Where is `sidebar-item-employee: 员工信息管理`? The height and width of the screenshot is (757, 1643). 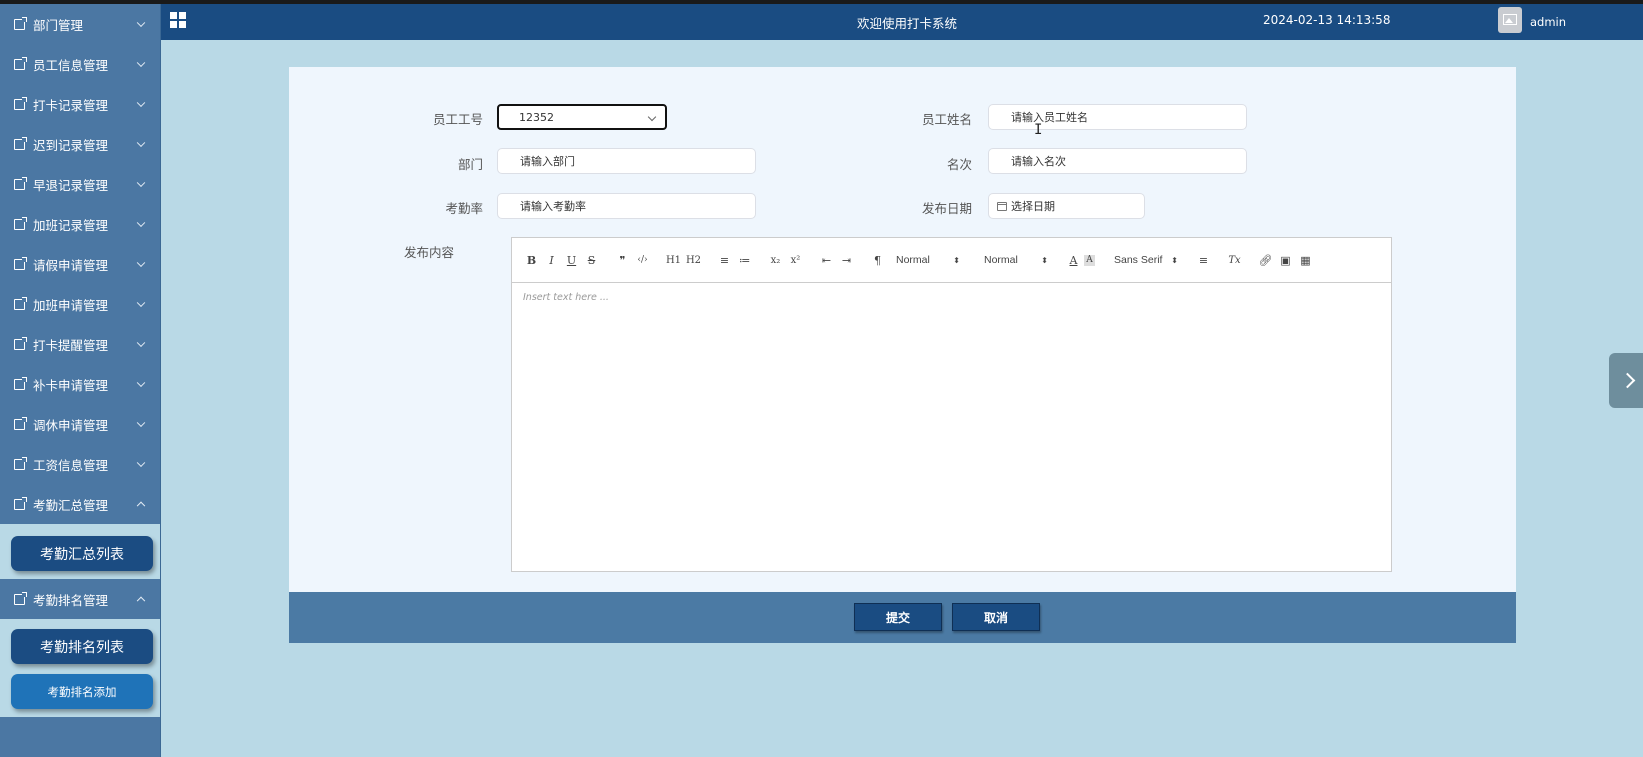
sidebar-item-employee: 员工信息管理 is located at coordinates (80, 64).